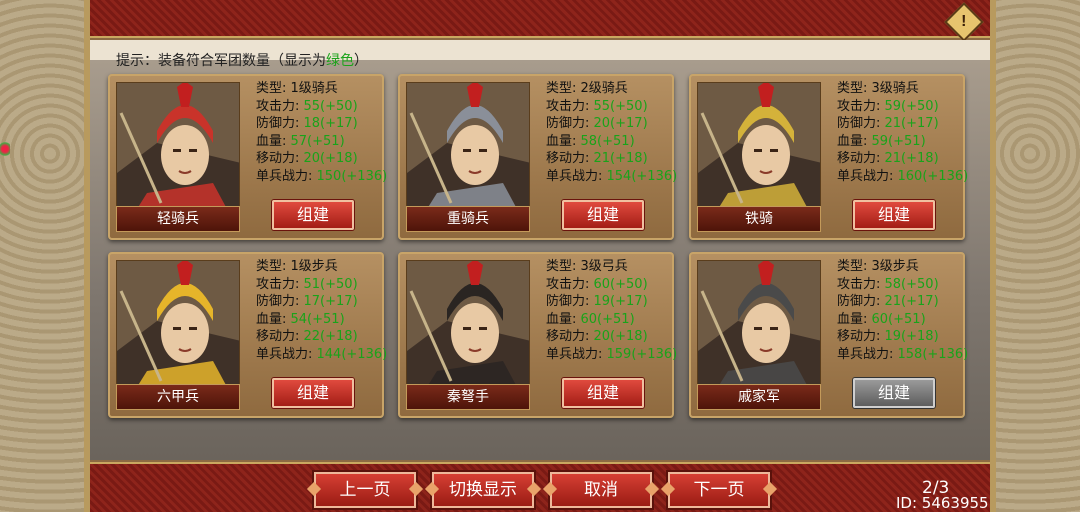 The height and width of the screenshot is (512, 1080). Describe the element at coordinates (642, 354) in the screenshot. I see `stat-power-value: 159(+136)` at that location.